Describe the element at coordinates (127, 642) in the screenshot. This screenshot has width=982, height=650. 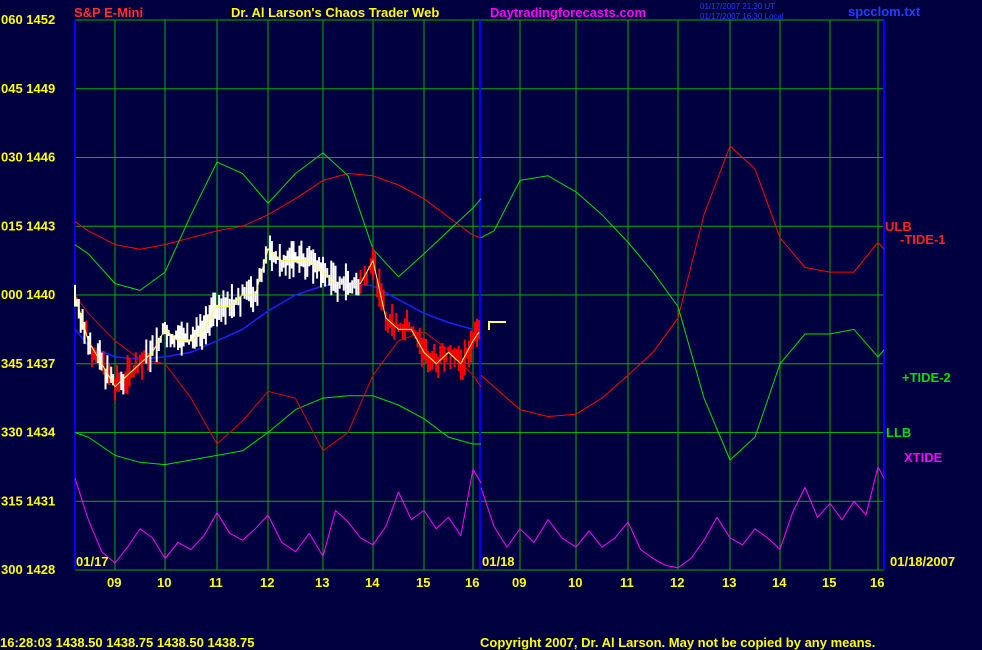
I see `quote-line: 16:28:03 1438.50 1438.75 1438.50 1438.75` at that location.